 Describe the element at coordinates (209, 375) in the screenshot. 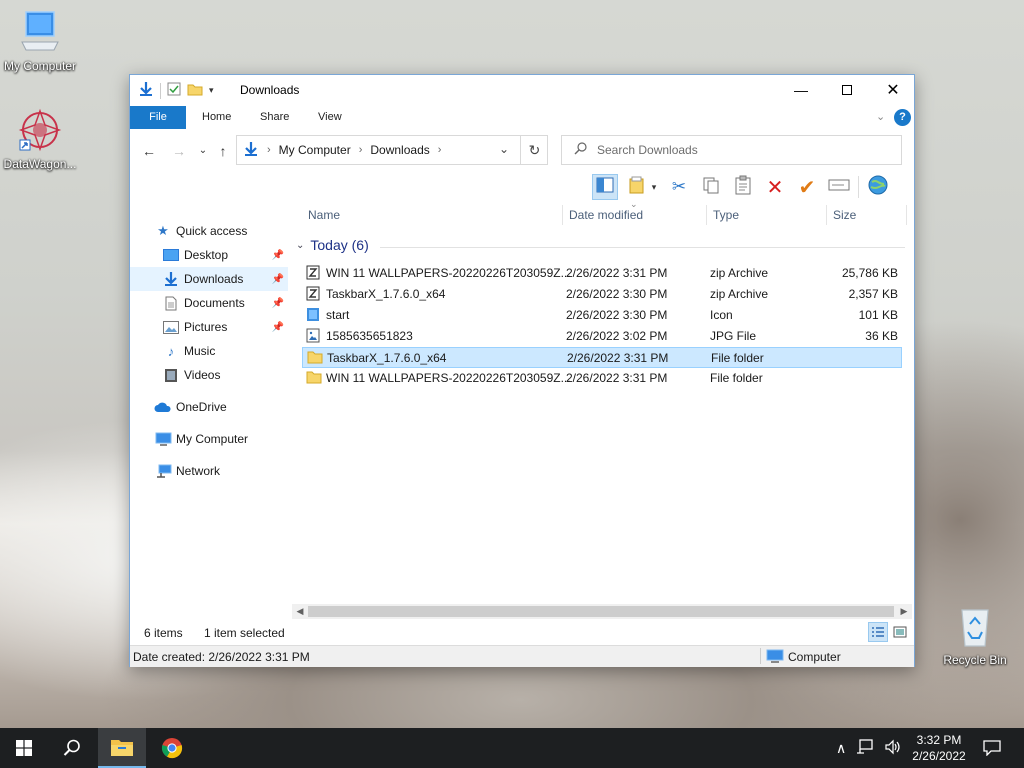

I see `nav-videos: Videos` at that location.